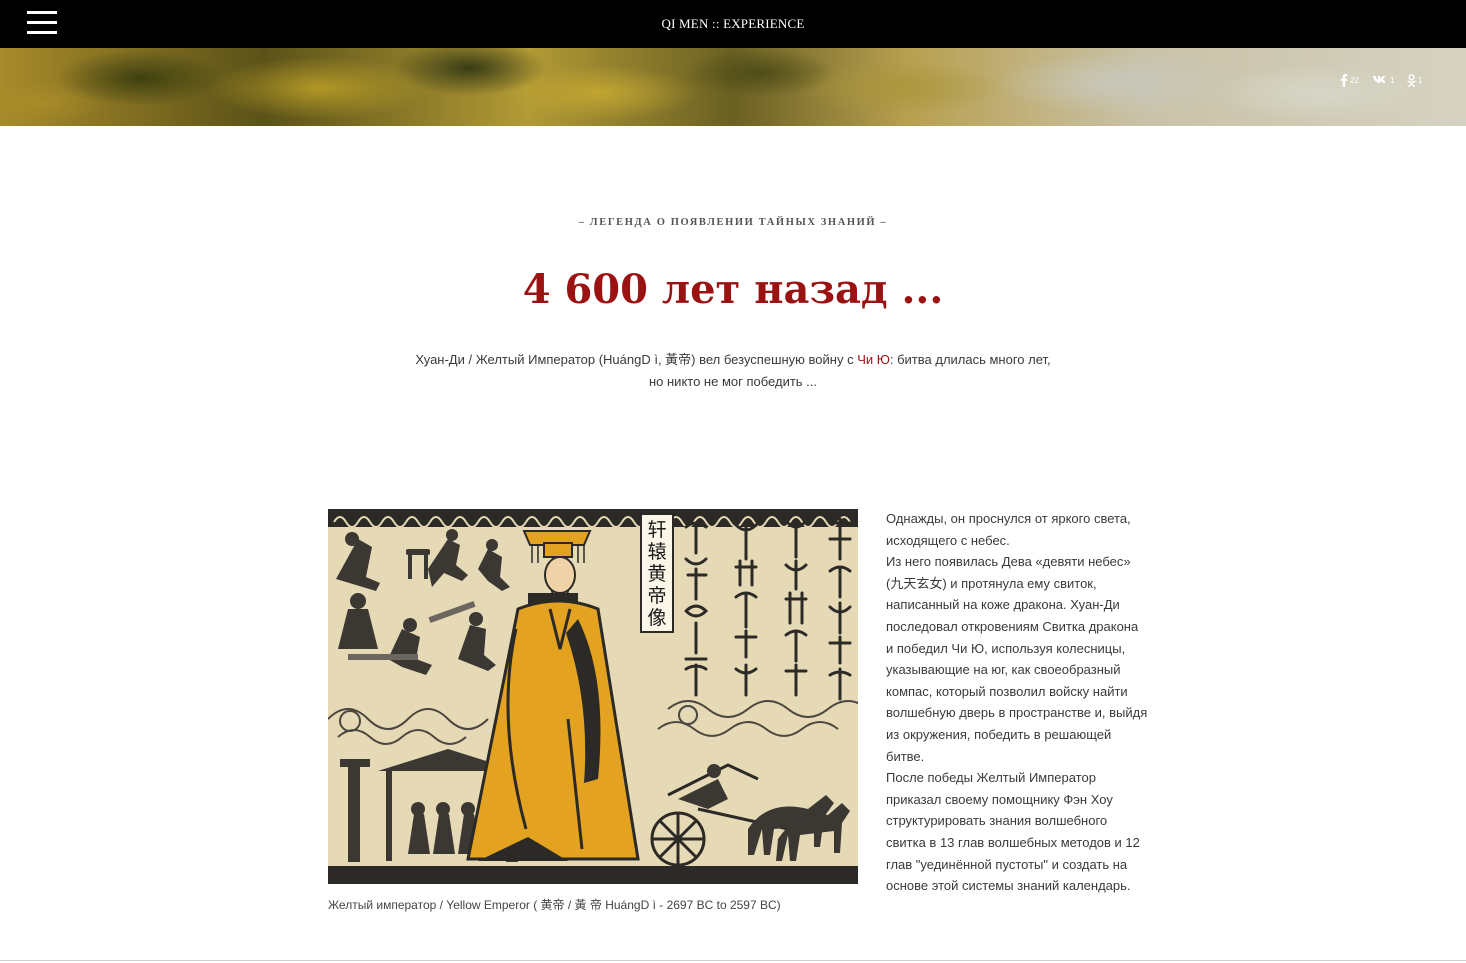 The width and height of the screenshot is (1466, 963). Describe the element at coordinates (1379, 79) in the screenshot. I see `vk-icon` at that location.